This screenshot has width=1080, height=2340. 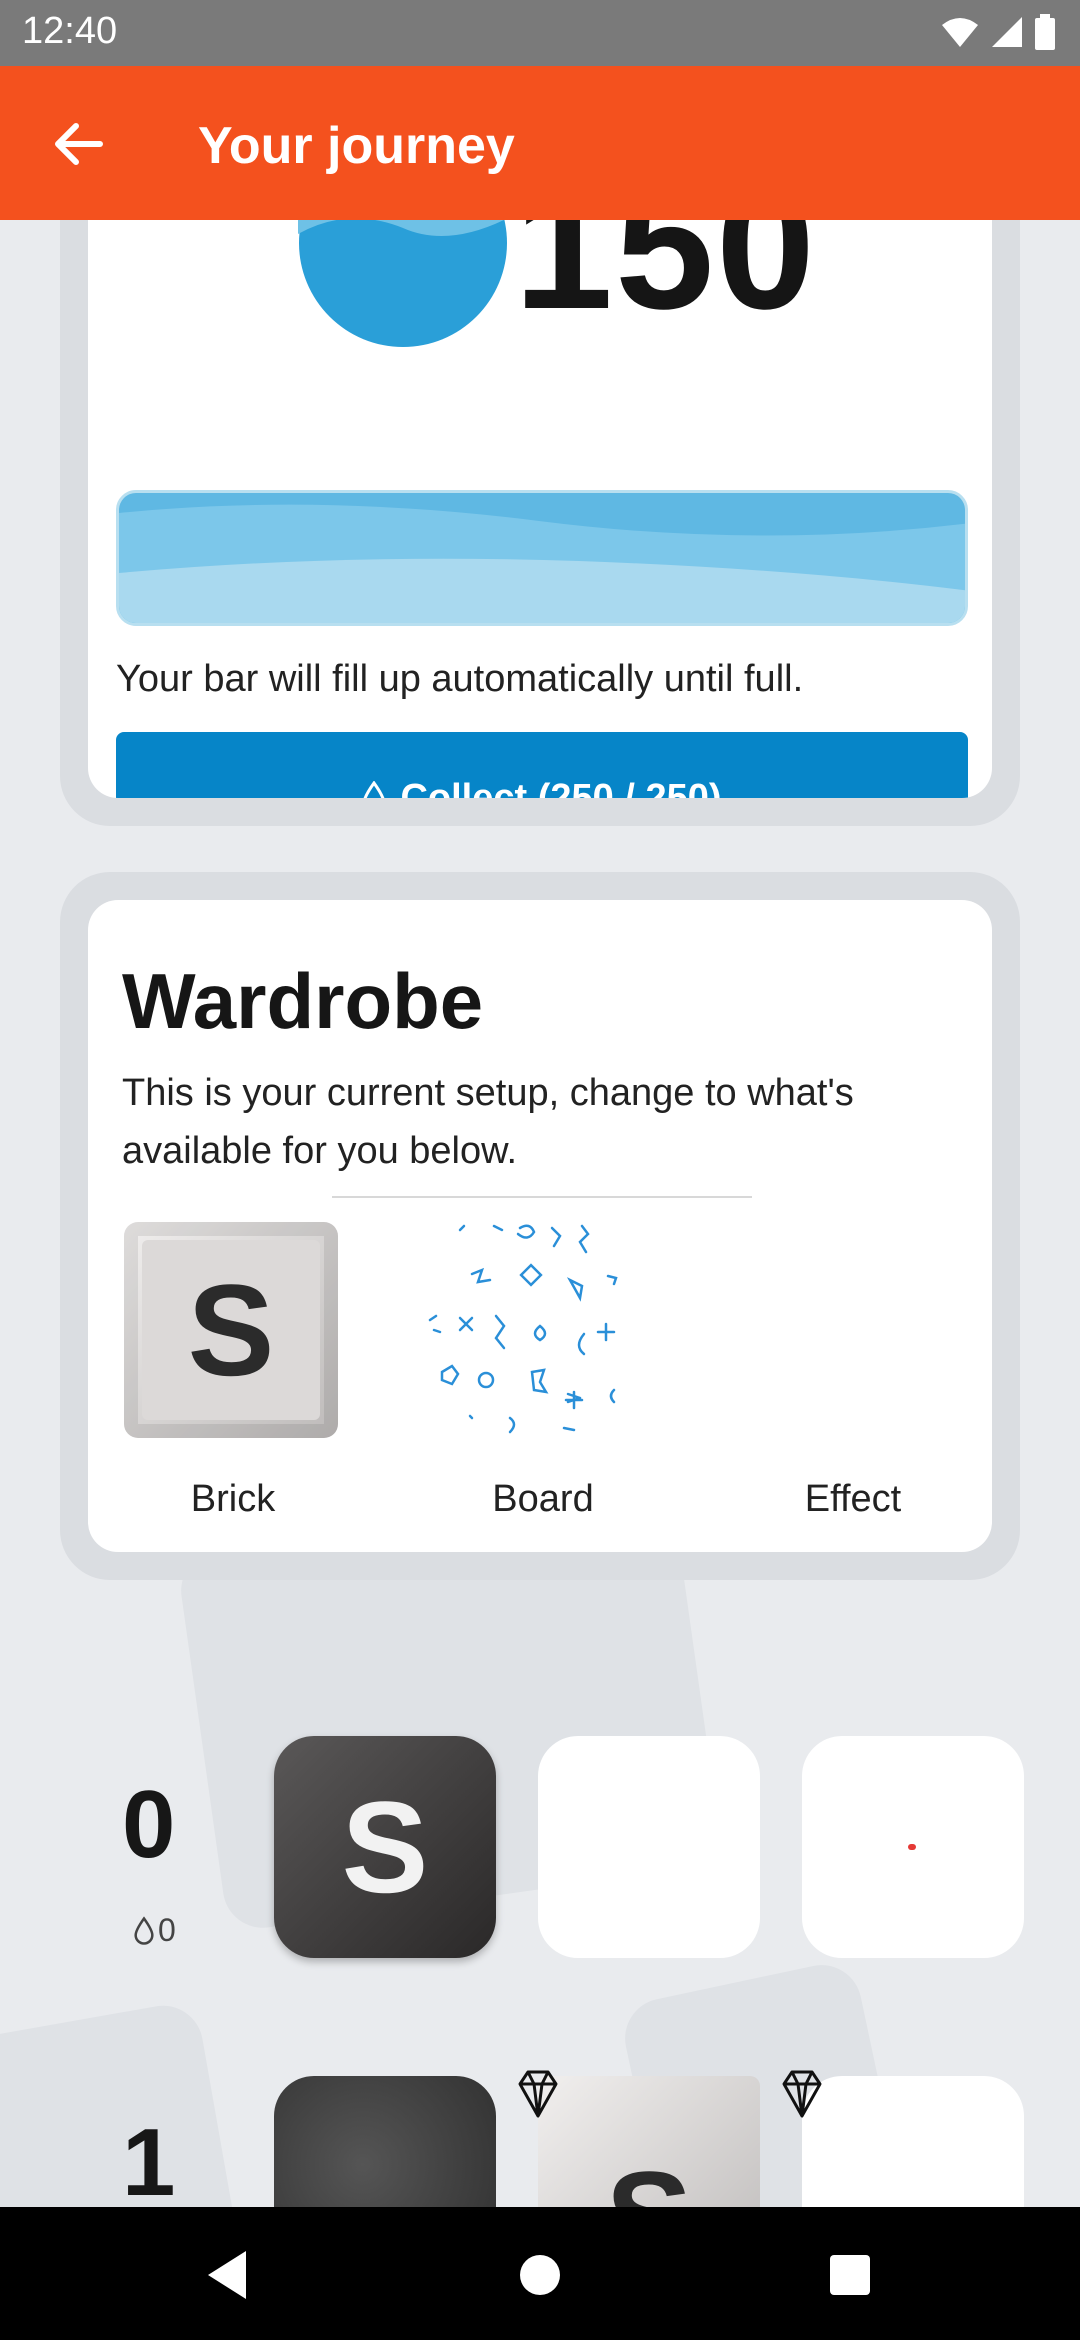 I want to click on battery-icon, so click(x=1045, y=32).